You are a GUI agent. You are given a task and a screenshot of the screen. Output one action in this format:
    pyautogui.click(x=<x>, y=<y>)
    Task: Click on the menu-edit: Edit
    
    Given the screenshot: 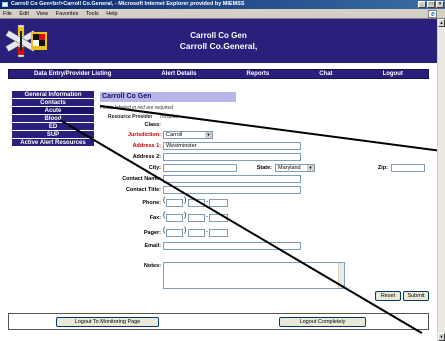 What is the action you would take?
    pyautogui.click(x=23, y=14)
    